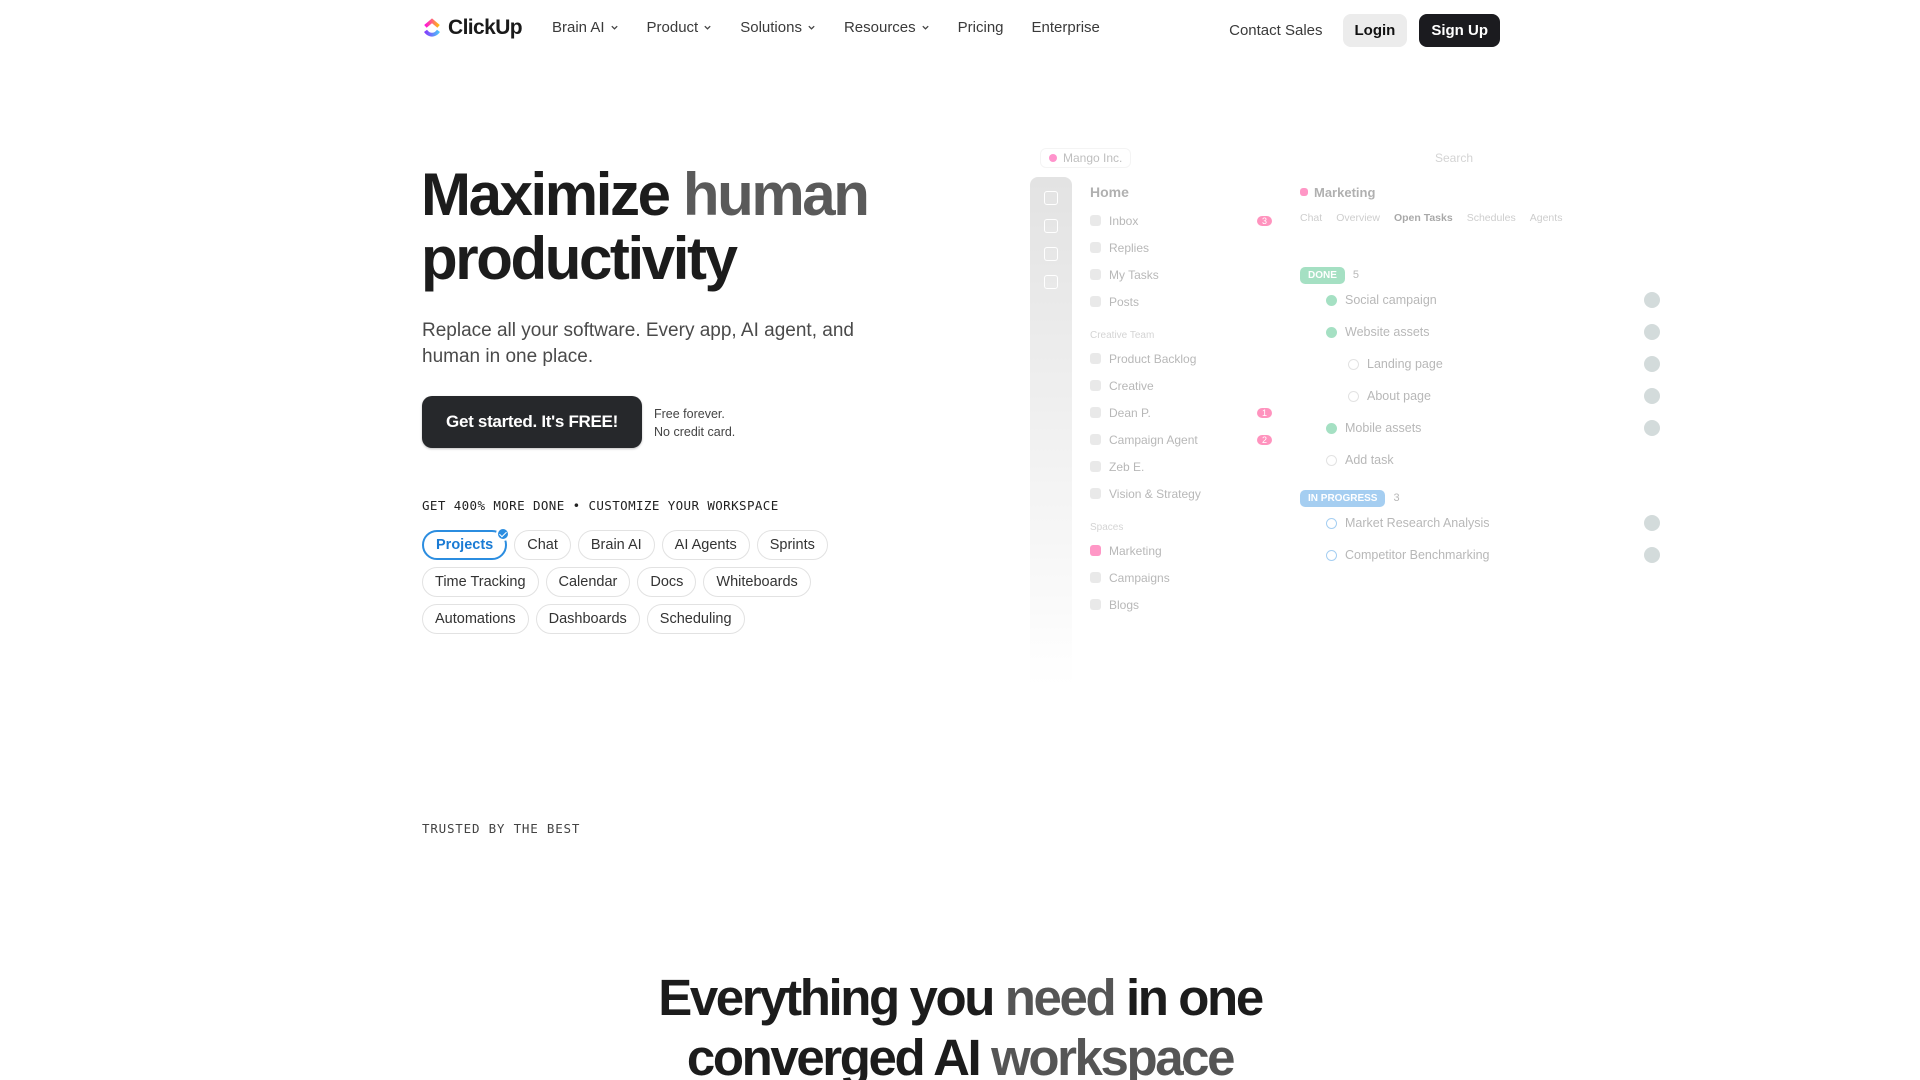  What do you see at coordinates (1383, 428) in the screenshot?
I see `task-name: Mobile assets` at bounding box center [1383, 428].